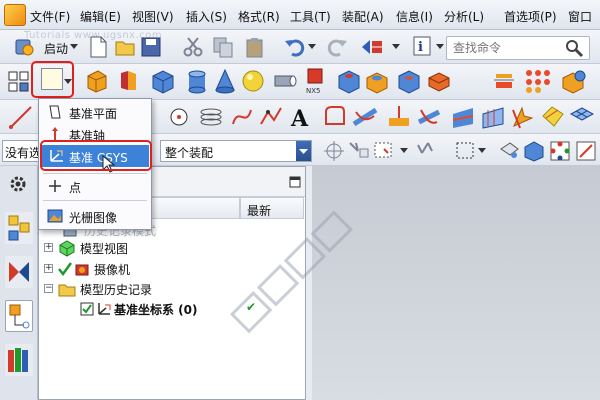 This screenshot has height=400, width=600. I want to click on menu-window: 窗口, so click(580, 16).